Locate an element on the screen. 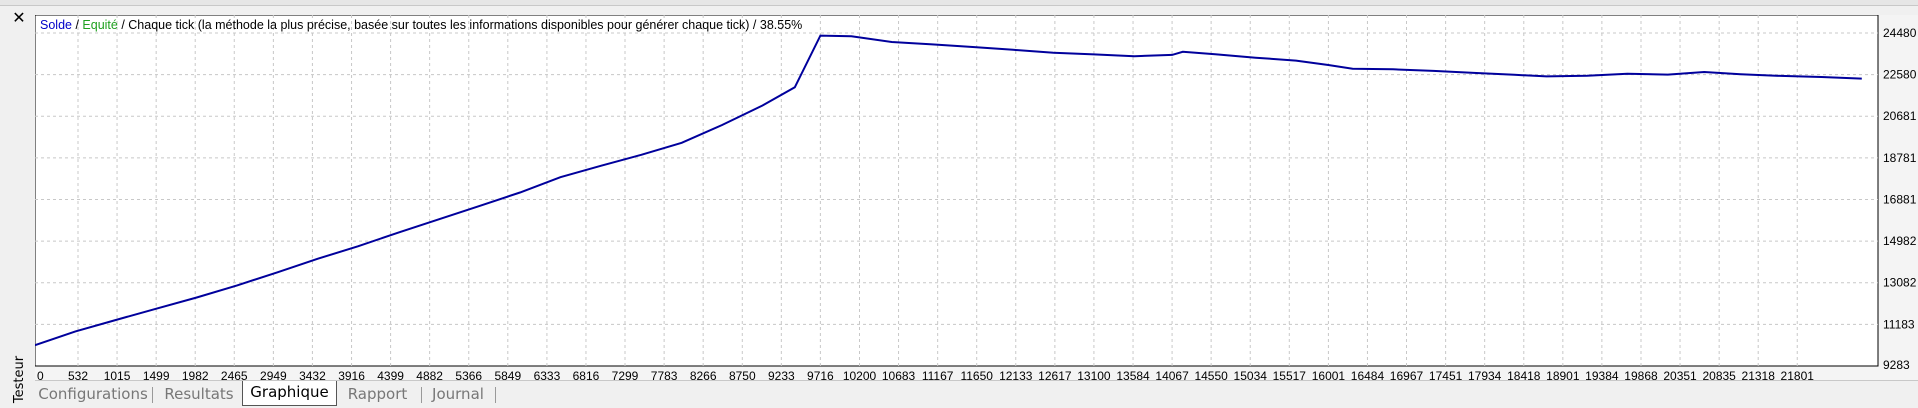  side-tab-label: Testeur is located at coordinates (20, 379).